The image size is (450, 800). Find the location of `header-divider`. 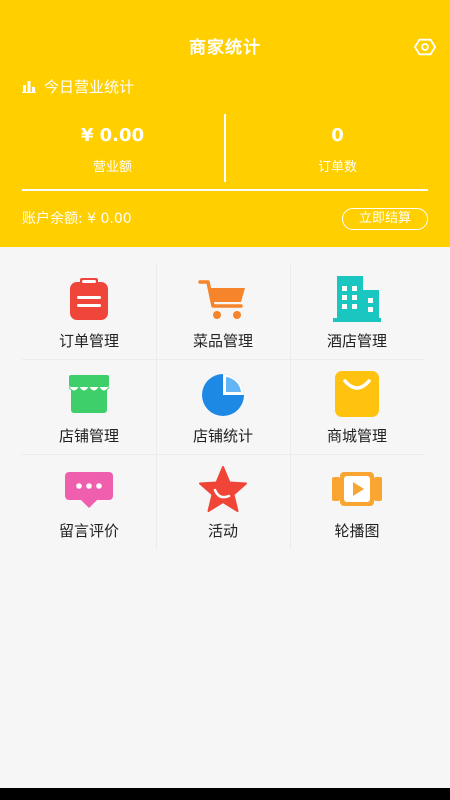

header-divider is located at coordinates (225, 190).